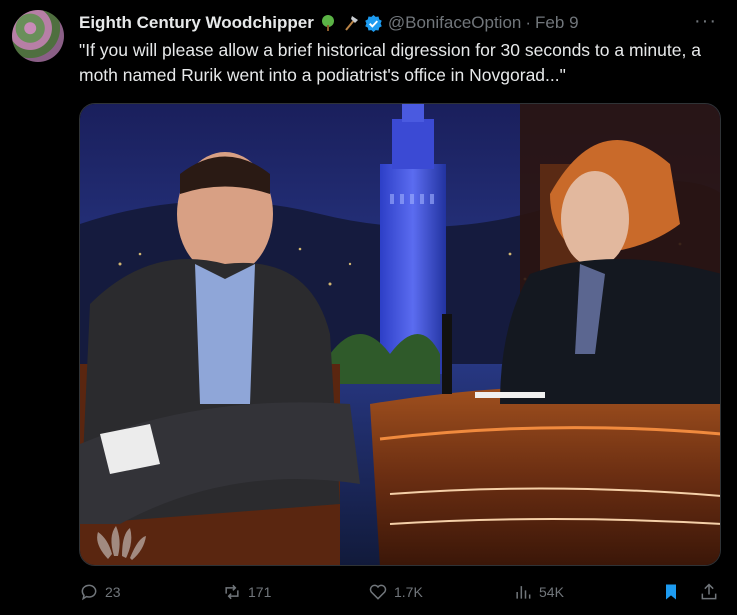  I want to click on tweet-actions: 23 171 1.7K 54K, so click(404, 593).